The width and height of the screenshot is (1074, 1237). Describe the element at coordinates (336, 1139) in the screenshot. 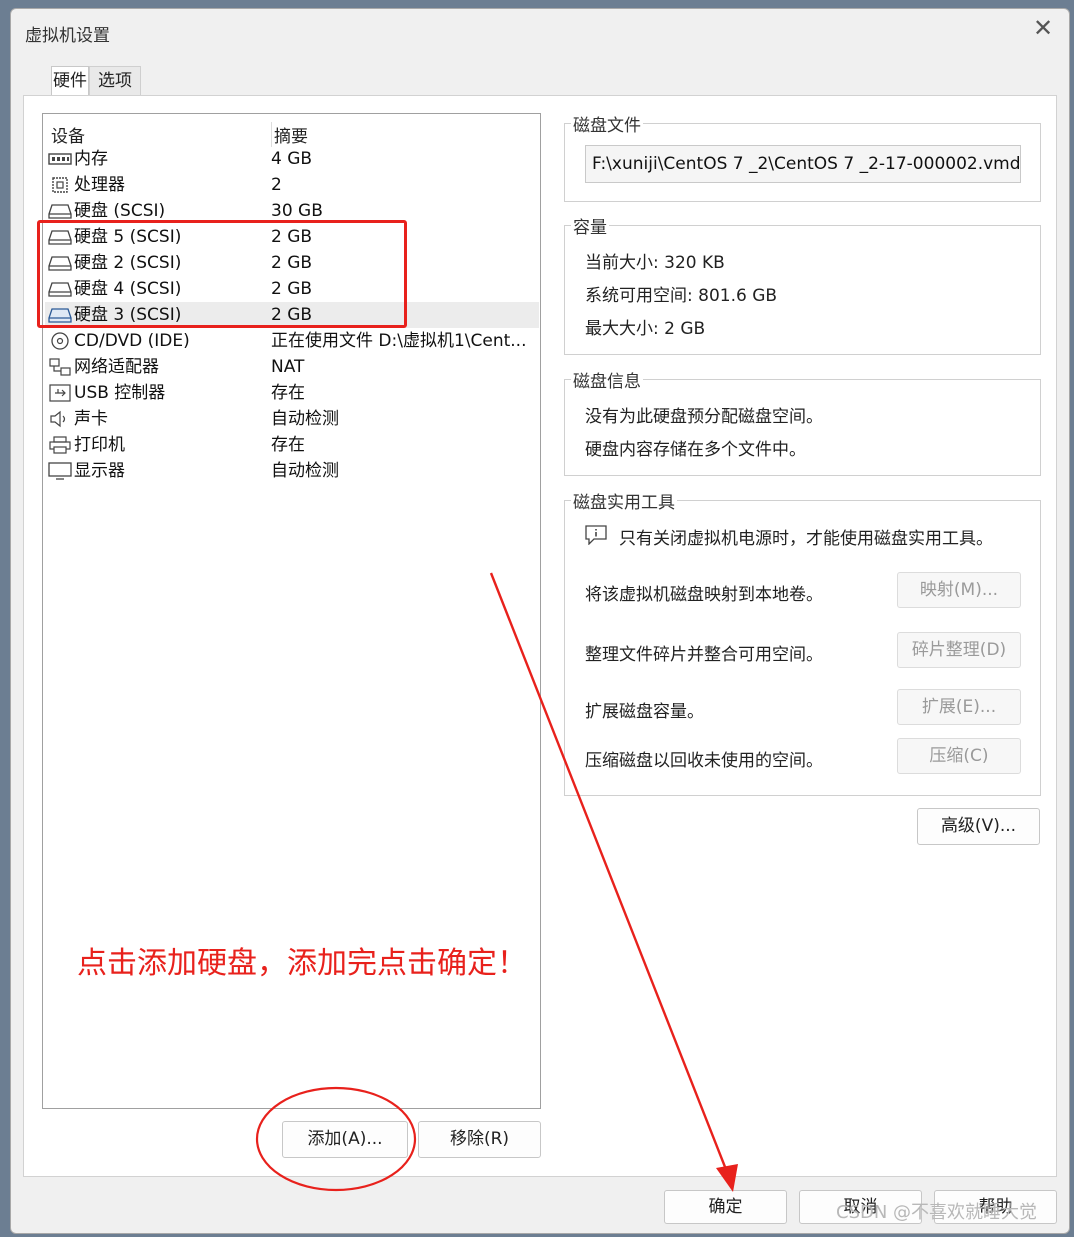

I see `add-button-circle` at that location.